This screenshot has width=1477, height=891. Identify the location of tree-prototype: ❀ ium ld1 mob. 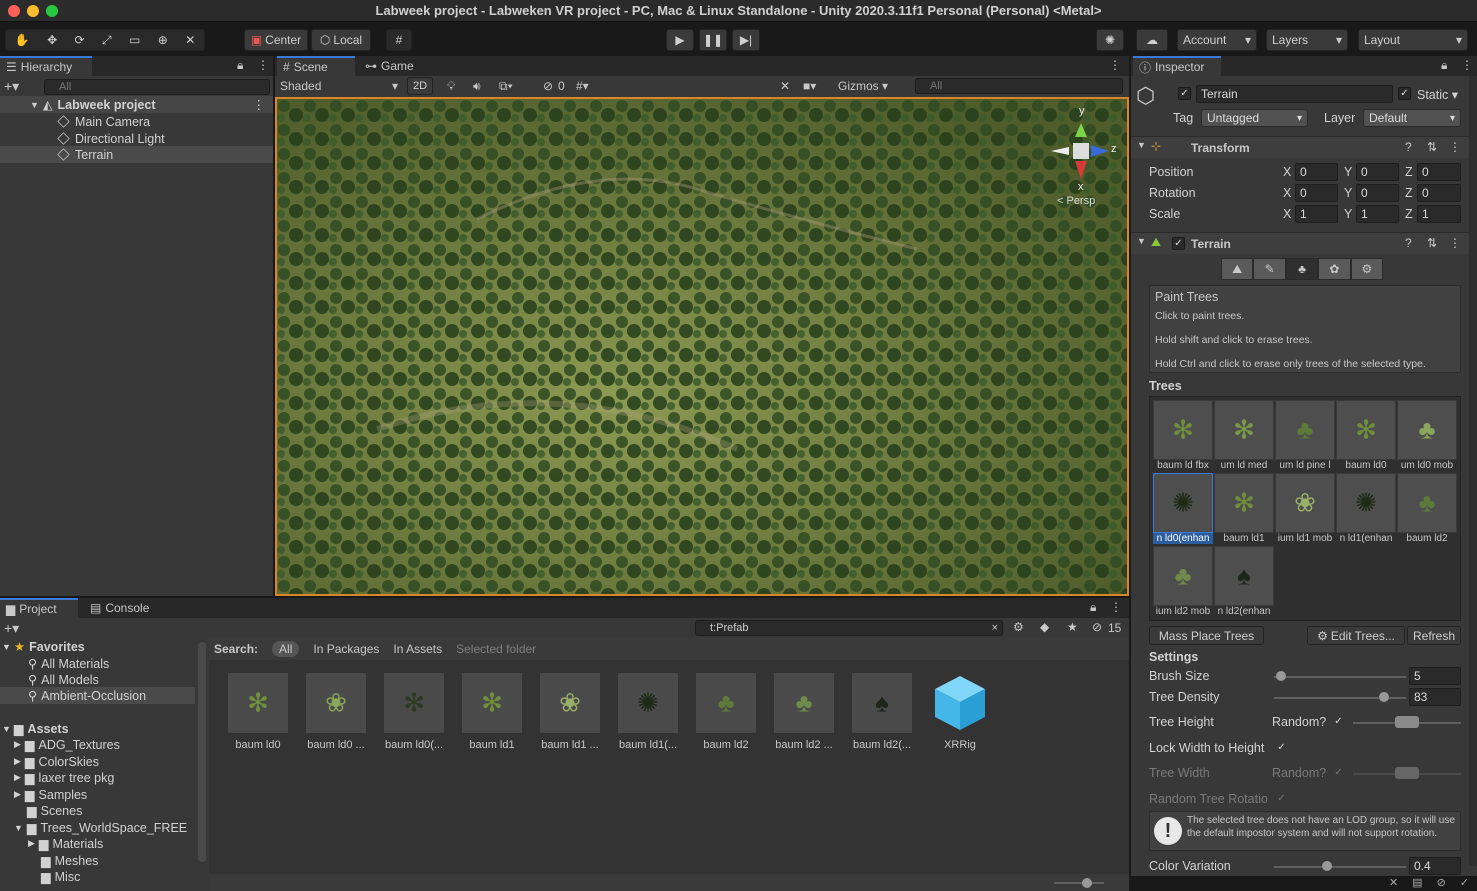
(1305, 509).